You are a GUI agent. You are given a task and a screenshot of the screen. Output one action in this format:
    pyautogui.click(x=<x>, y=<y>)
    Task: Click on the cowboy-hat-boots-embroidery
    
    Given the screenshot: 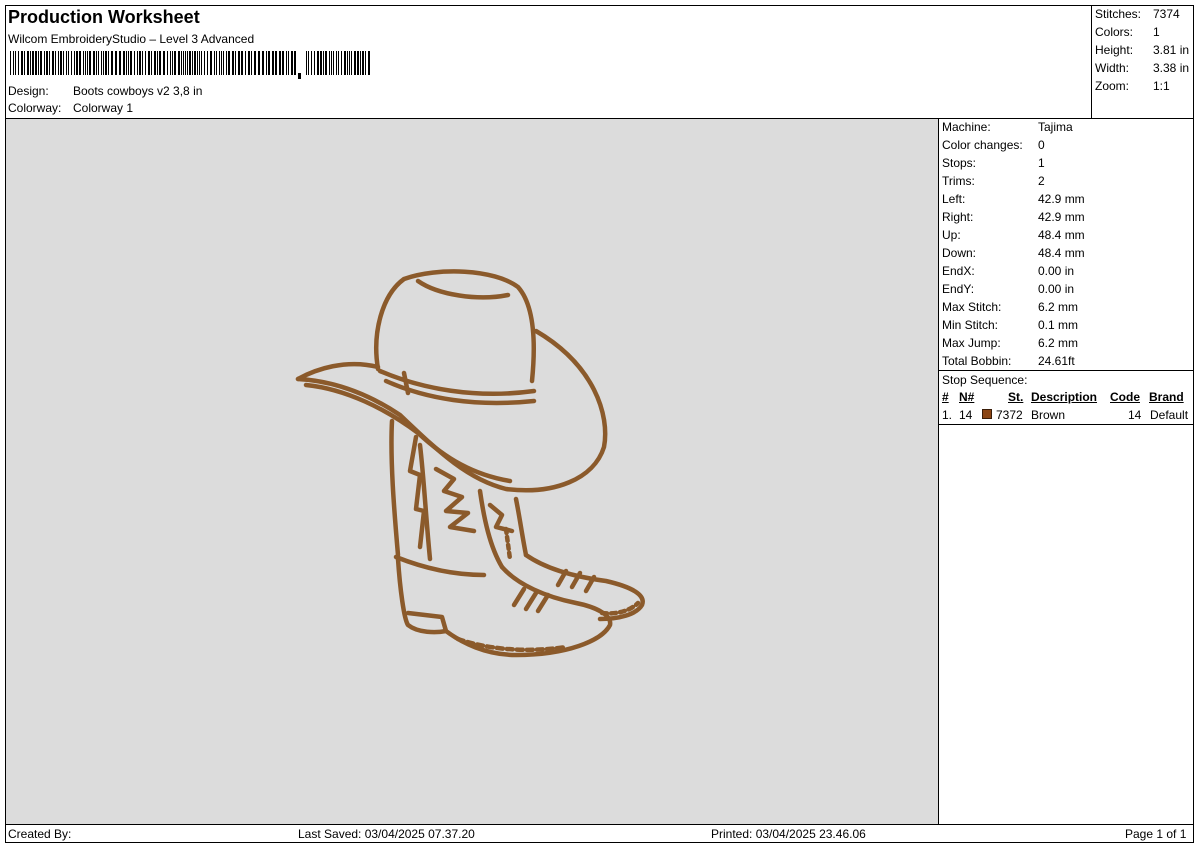 What is the action you would take?
    pyautogui.click(x=470, y=463)
    